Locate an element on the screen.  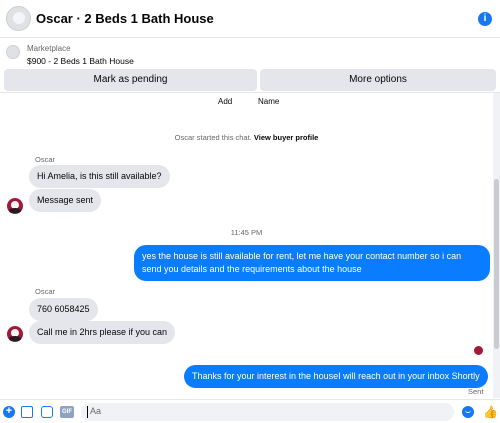
thumbs-up-icon: 👍 is located at coordinates (490, 412).